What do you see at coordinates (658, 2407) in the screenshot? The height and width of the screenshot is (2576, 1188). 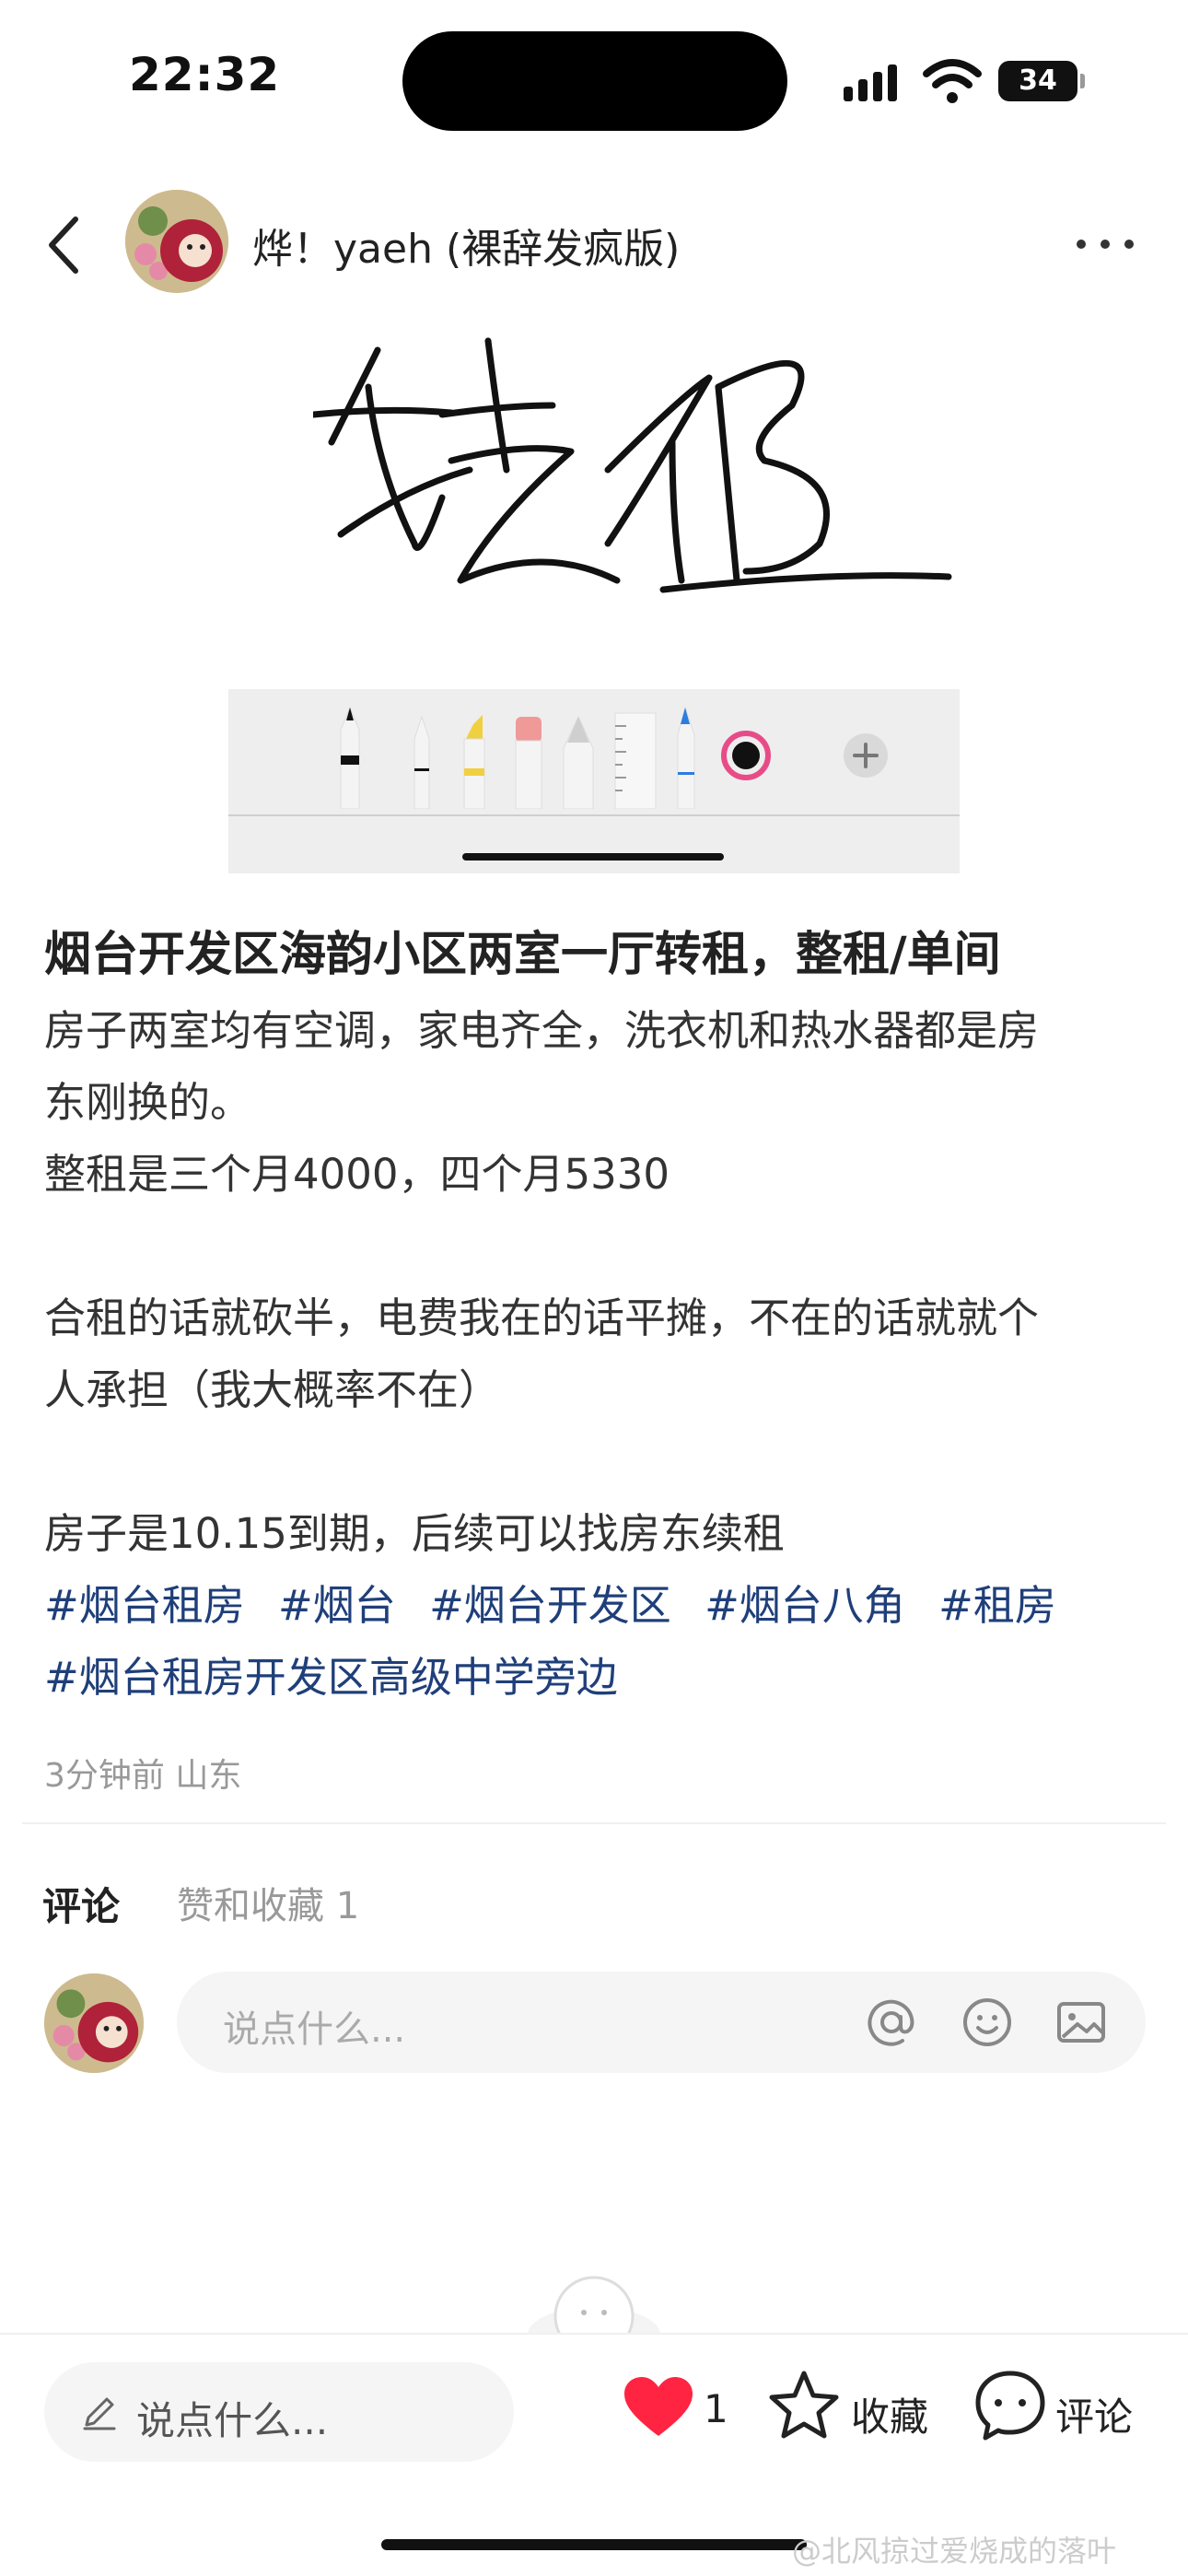 I see `like-heart-icon` at bounding box center [658, 2407].